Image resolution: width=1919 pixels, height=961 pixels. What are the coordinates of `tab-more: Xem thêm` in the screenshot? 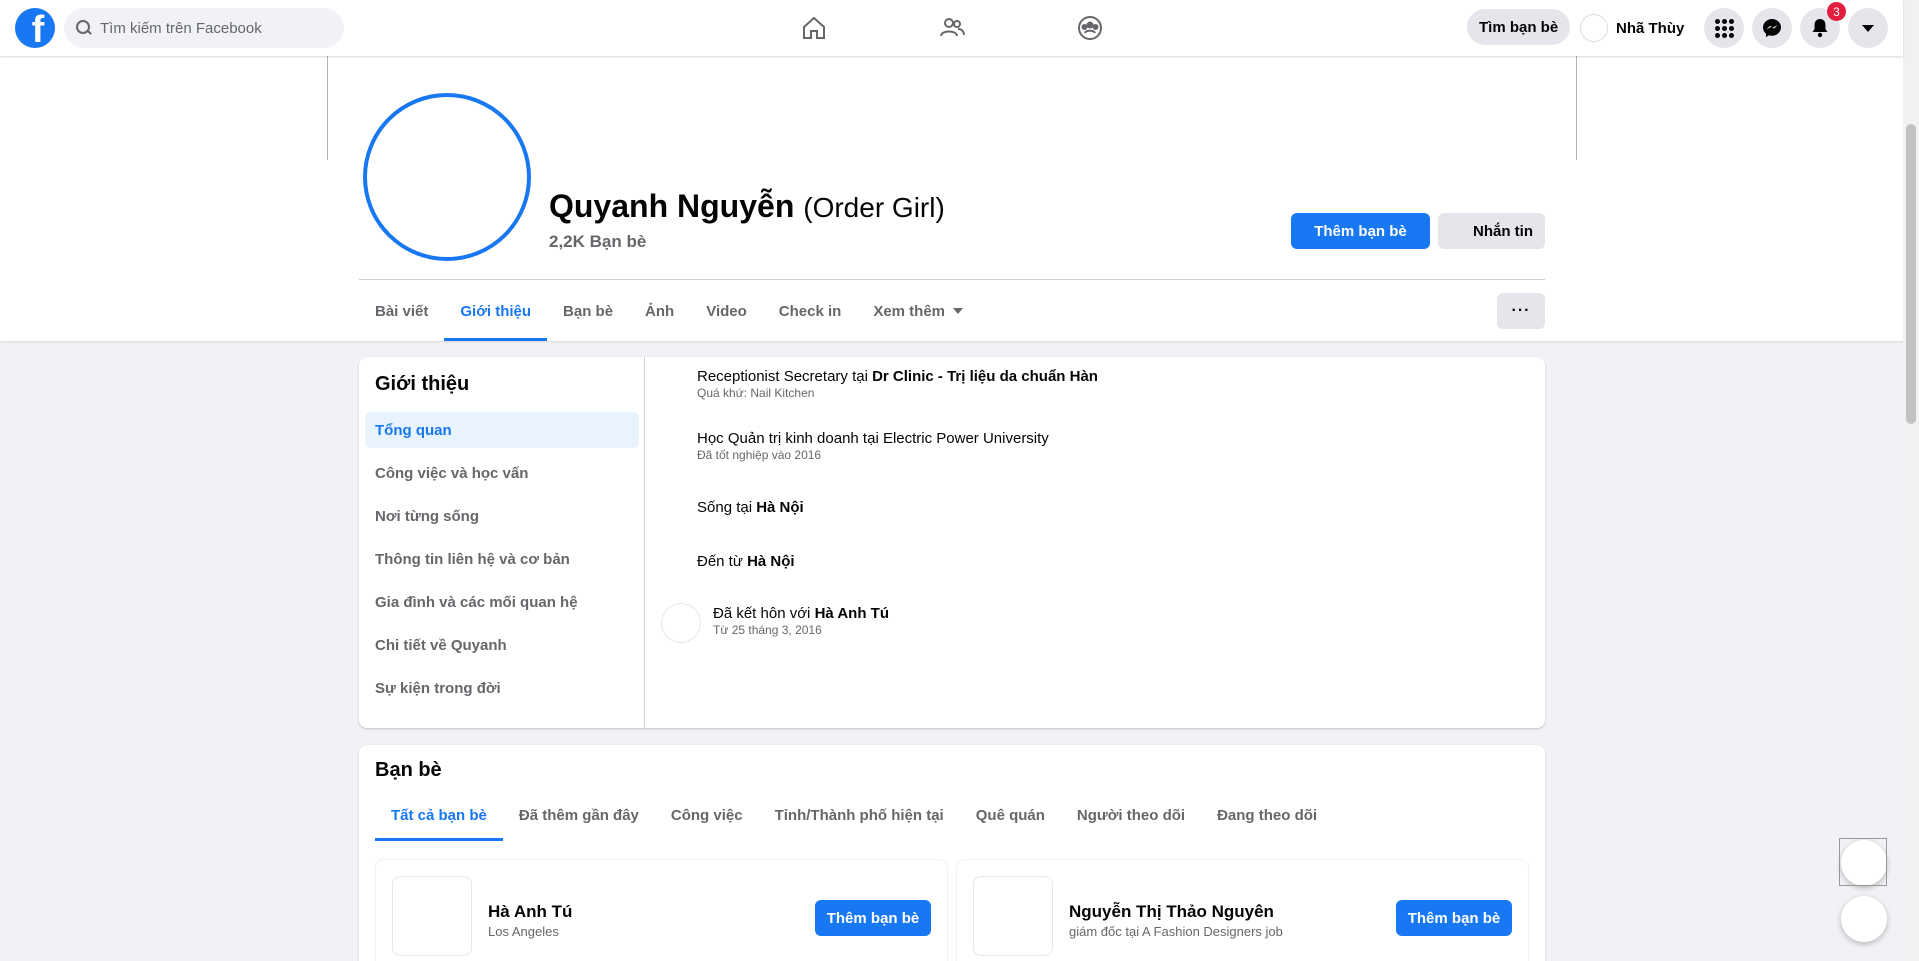 It's located at (918, 311).